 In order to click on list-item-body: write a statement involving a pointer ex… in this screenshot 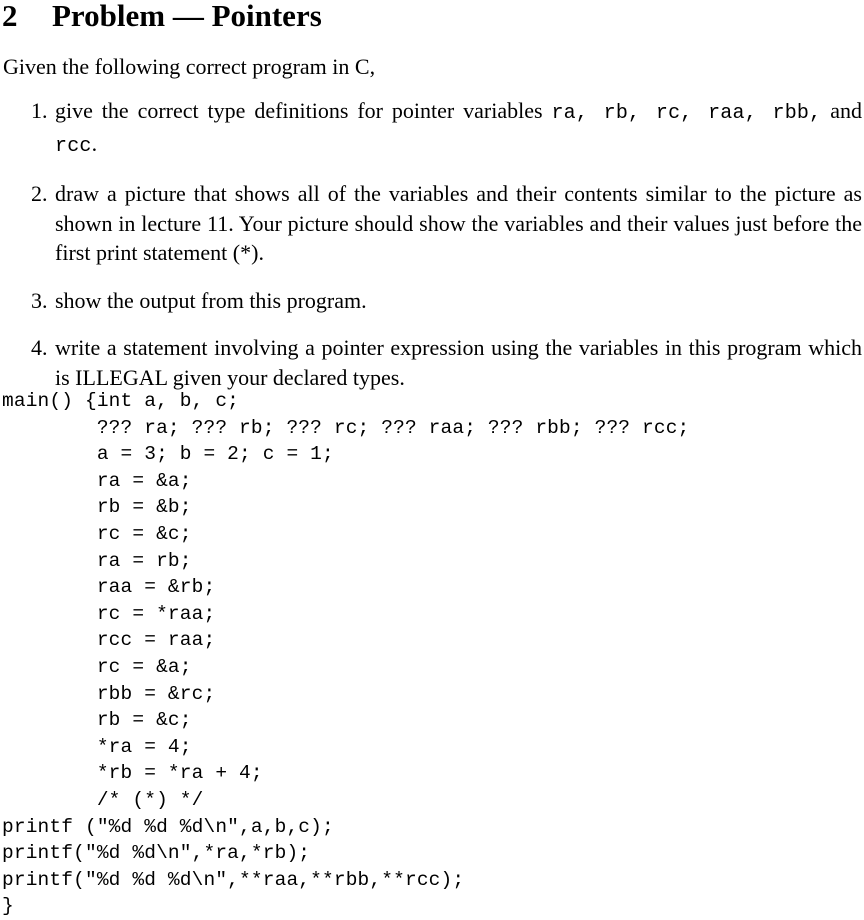, I will do `click(458, 362)`.